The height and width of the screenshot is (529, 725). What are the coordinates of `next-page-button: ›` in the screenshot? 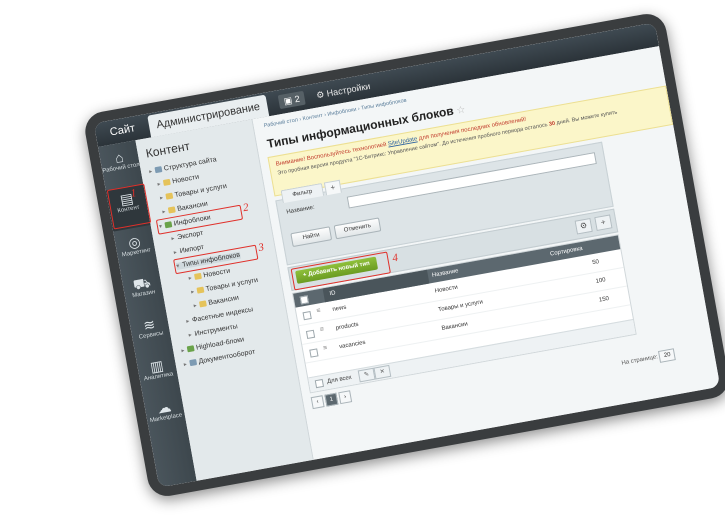 It's located at (345, 397).